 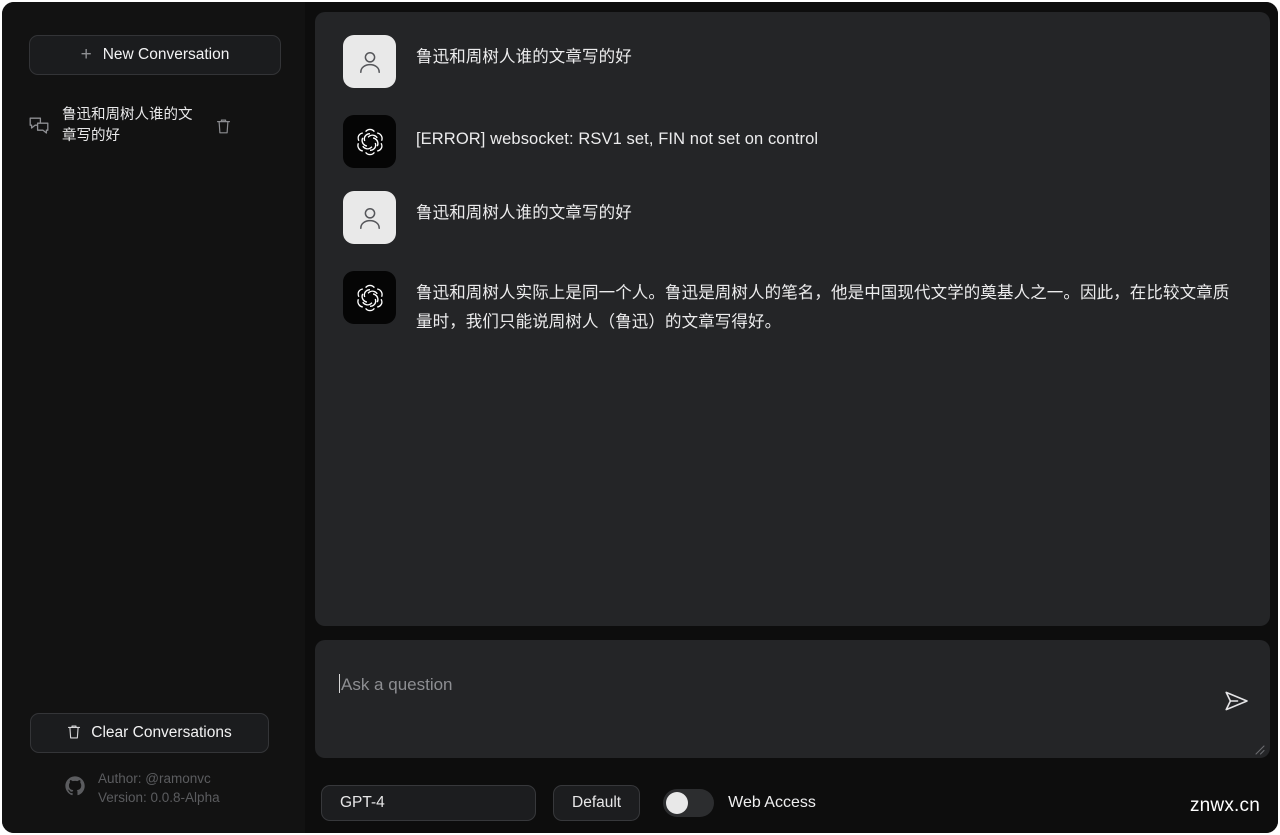 I want to click on sidebar-footer: Author: @ramonvc Version: 0.0.8-Alpha, so click(x=153, y=788).